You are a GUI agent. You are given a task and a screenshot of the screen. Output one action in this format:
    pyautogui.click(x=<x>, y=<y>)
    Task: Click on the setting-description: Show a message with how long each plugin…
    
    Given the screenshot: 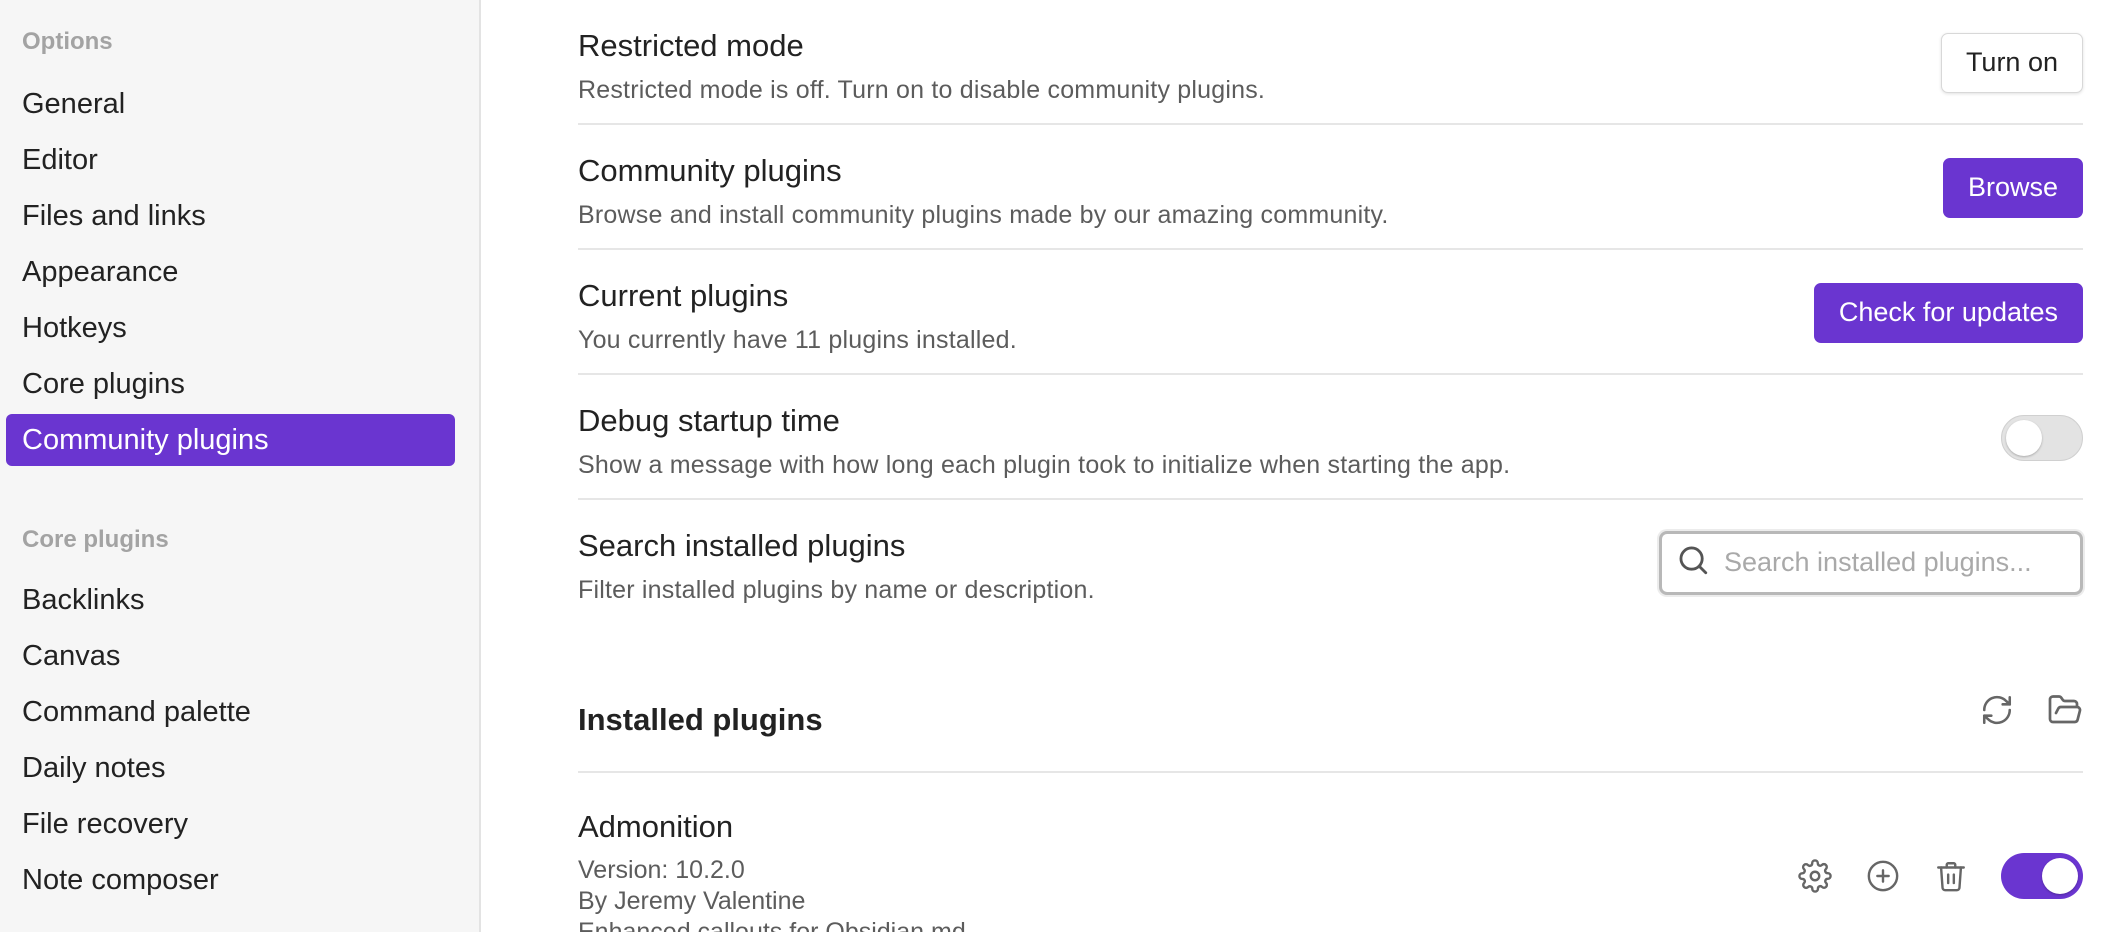 What is the action you would take?
    pyautogui.click(x=1044, y=465)
    